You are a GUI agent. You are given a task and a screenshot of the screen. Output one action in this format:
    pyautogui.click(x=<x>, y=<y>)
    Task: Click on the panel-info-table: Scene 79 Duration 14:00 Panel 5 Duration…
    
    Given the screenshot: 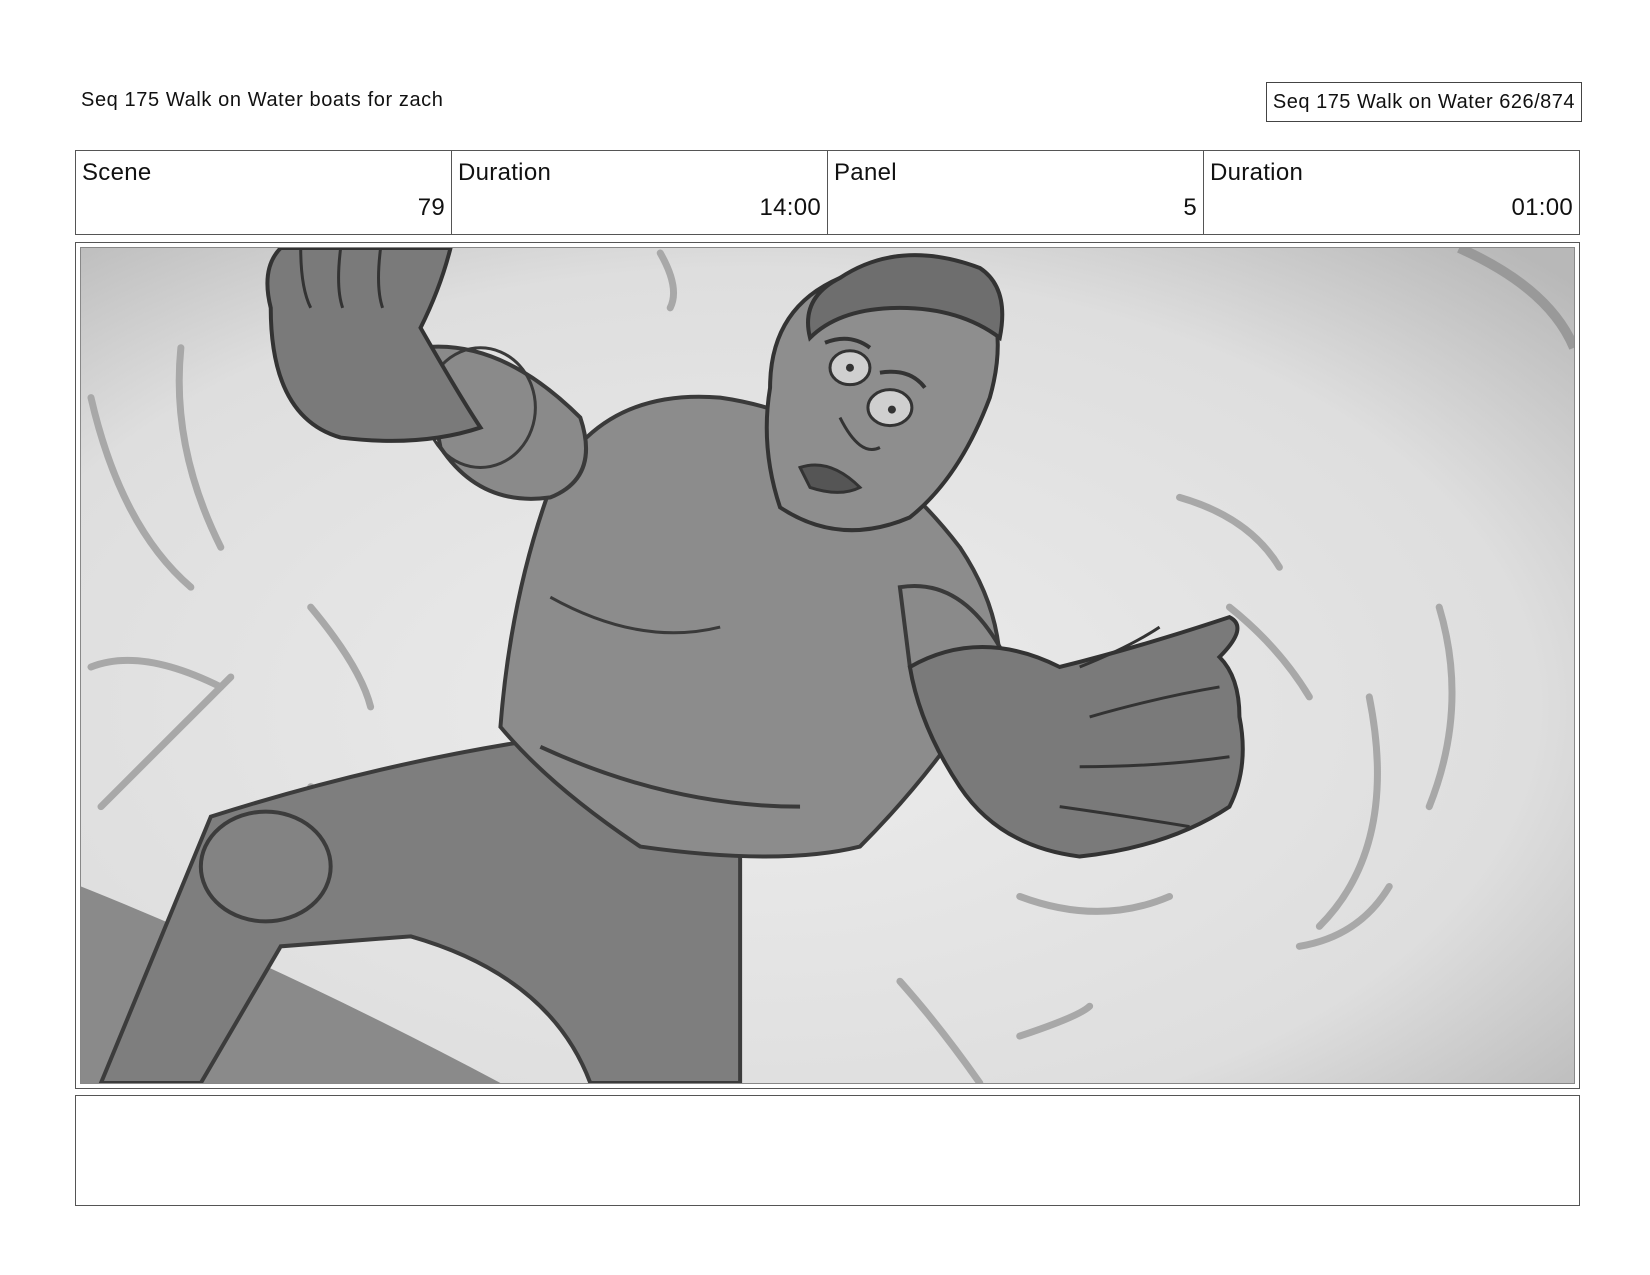 What is the action you would take?
    pyautogui.click(x=827, y=192)
    